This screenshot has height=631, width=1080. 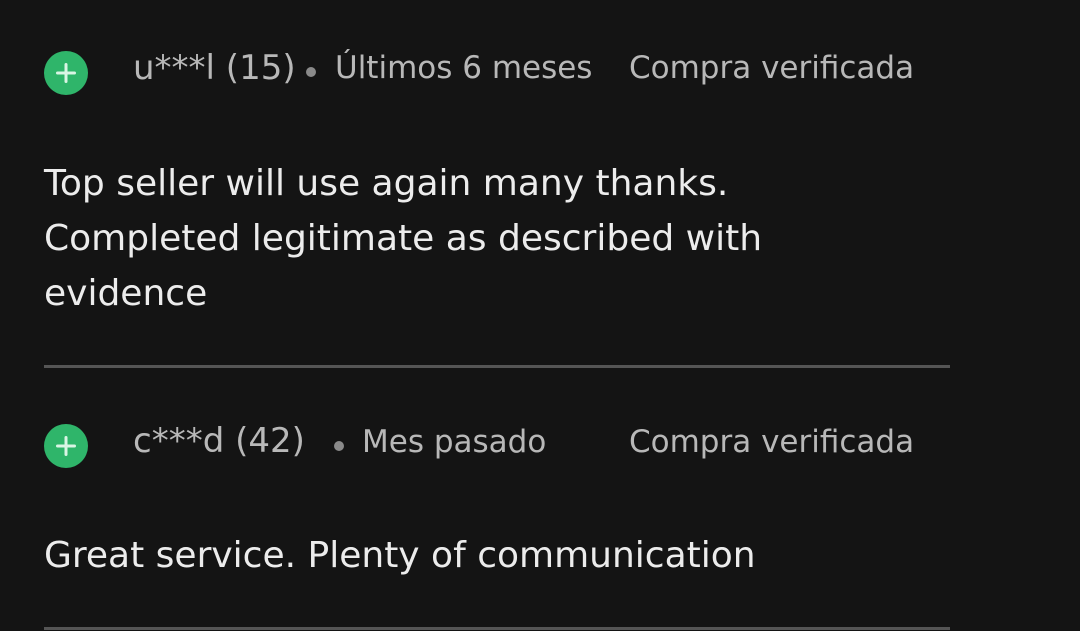 I want to click on reviewer-username: c***d (42), so click(x=219, y=441).